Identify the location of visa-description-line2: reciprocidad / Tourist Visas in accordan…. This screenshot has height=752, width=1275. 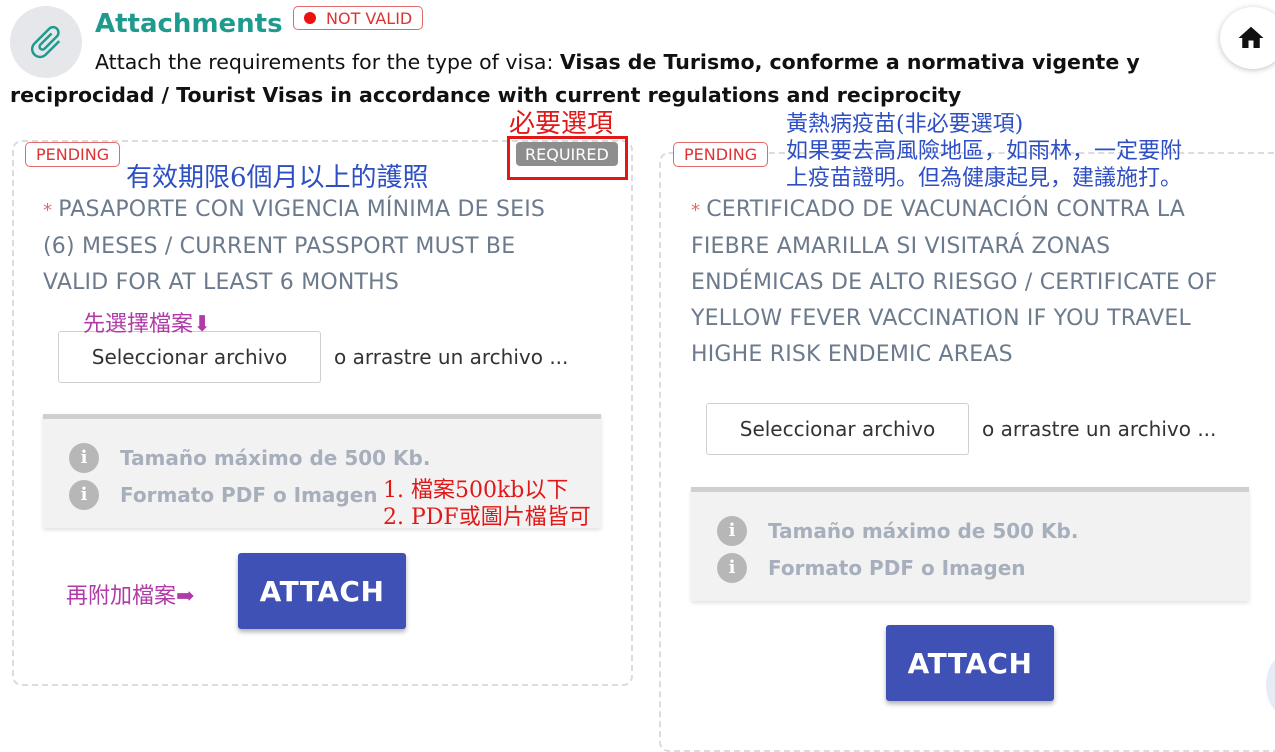
(486, 95).